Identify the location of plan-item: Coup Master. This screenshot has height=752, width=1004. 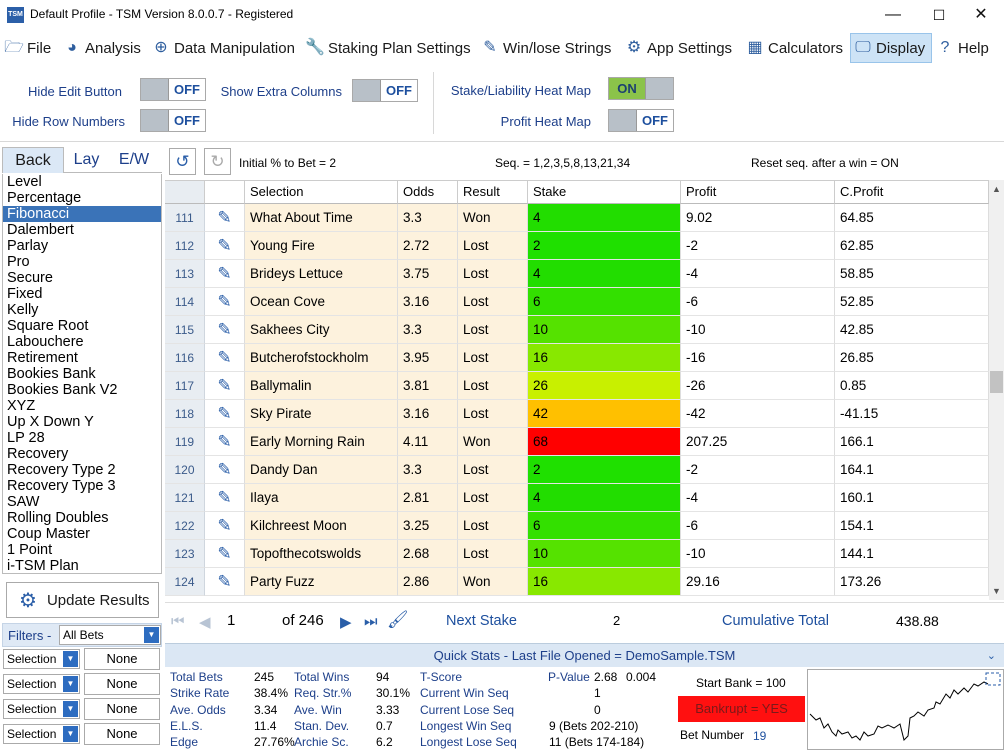
(82, 534).